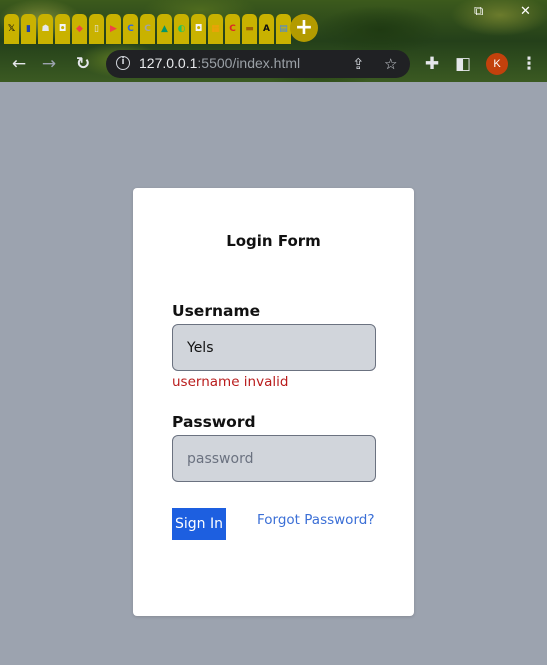 Image resolution: width=547 pixels, height=665 pixels. I want to click on x-icon: 𝕏, so click(11, 29).